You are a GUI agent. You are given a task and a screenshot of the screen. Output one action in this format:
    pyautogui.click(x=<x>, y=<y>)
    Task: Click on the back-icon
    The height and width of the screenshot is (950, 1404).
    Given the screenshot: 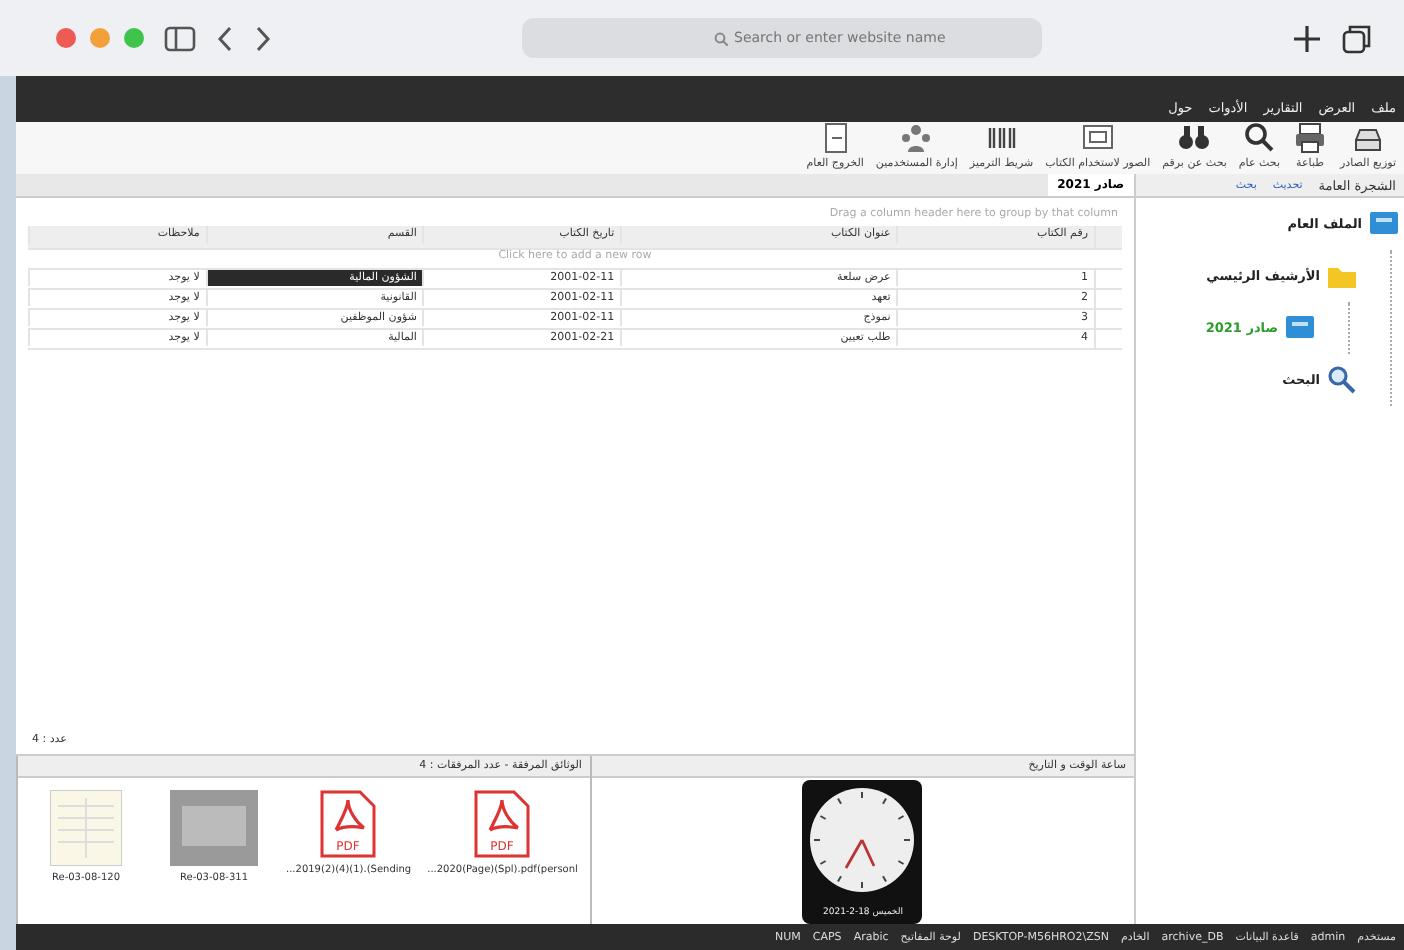 What is the action you would take?
    pyautogui.click(x=225, y=38)
    